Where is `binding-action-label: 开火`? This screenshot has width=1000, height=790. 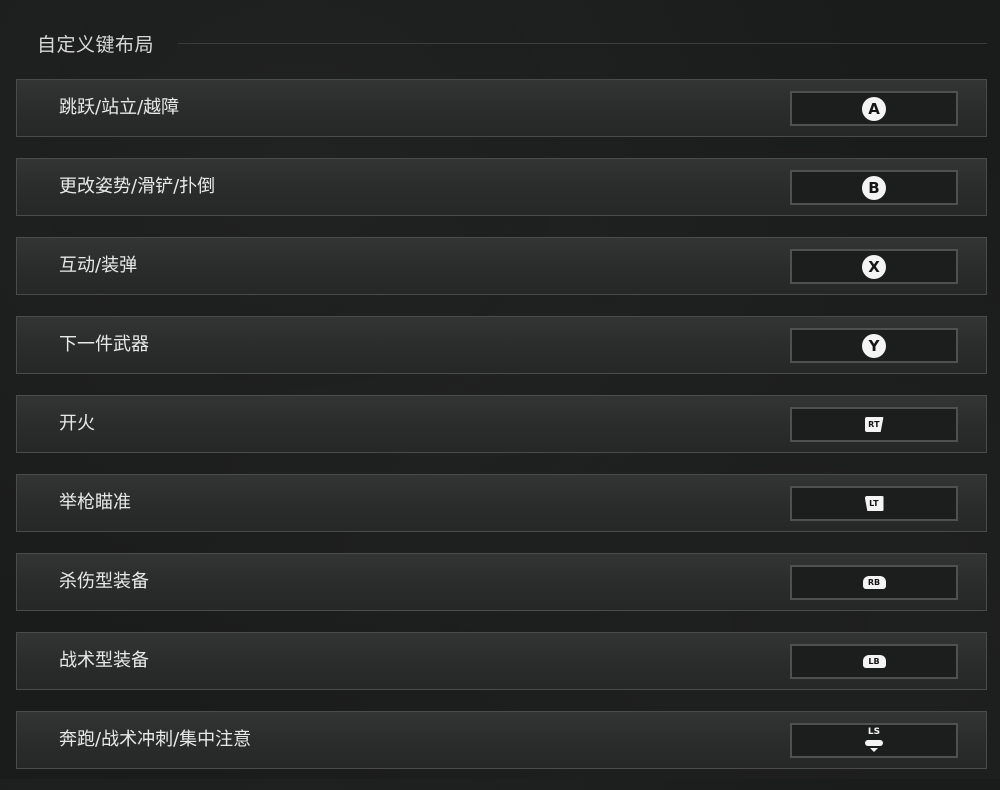
binding-action-label: 开火 is located at coordinates (77, 423).